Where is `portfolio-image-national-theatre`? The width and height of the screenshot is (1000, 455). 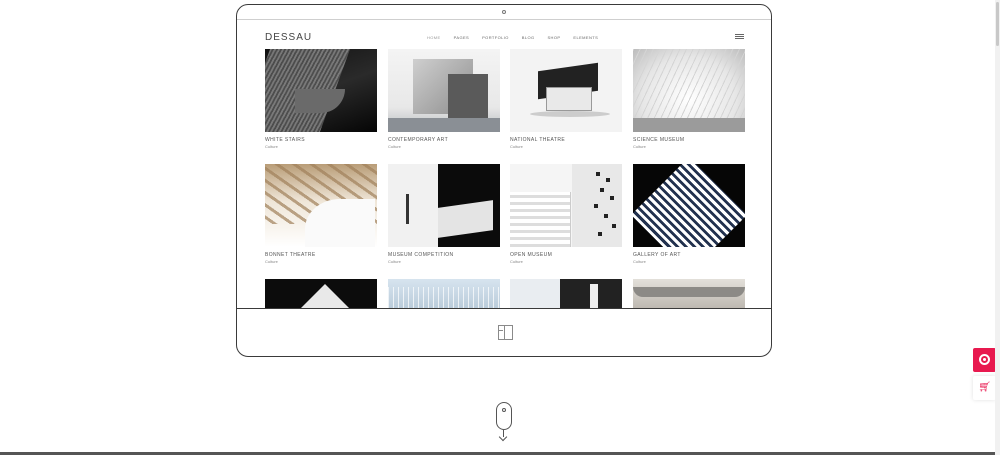 portfolio-image-national-theatre is located at coordinates (566, 90).